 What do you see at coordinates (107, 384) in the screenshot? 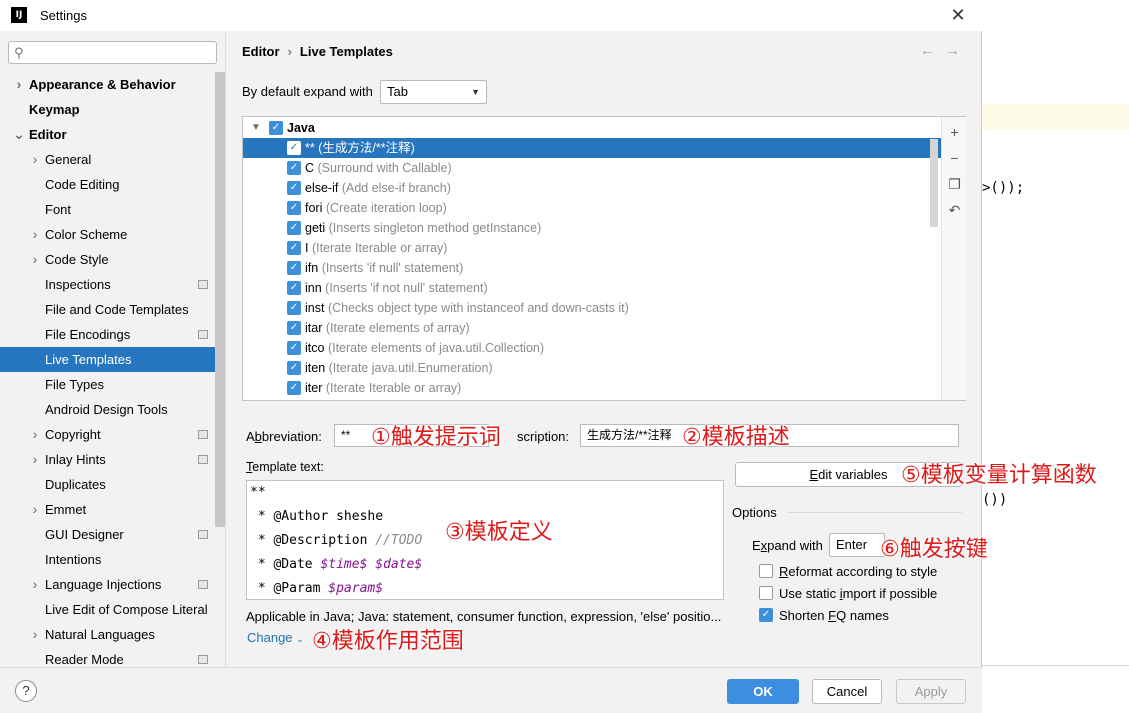
I see `sidebar-item-file-types: File Types` at bounding box center [107, 384].